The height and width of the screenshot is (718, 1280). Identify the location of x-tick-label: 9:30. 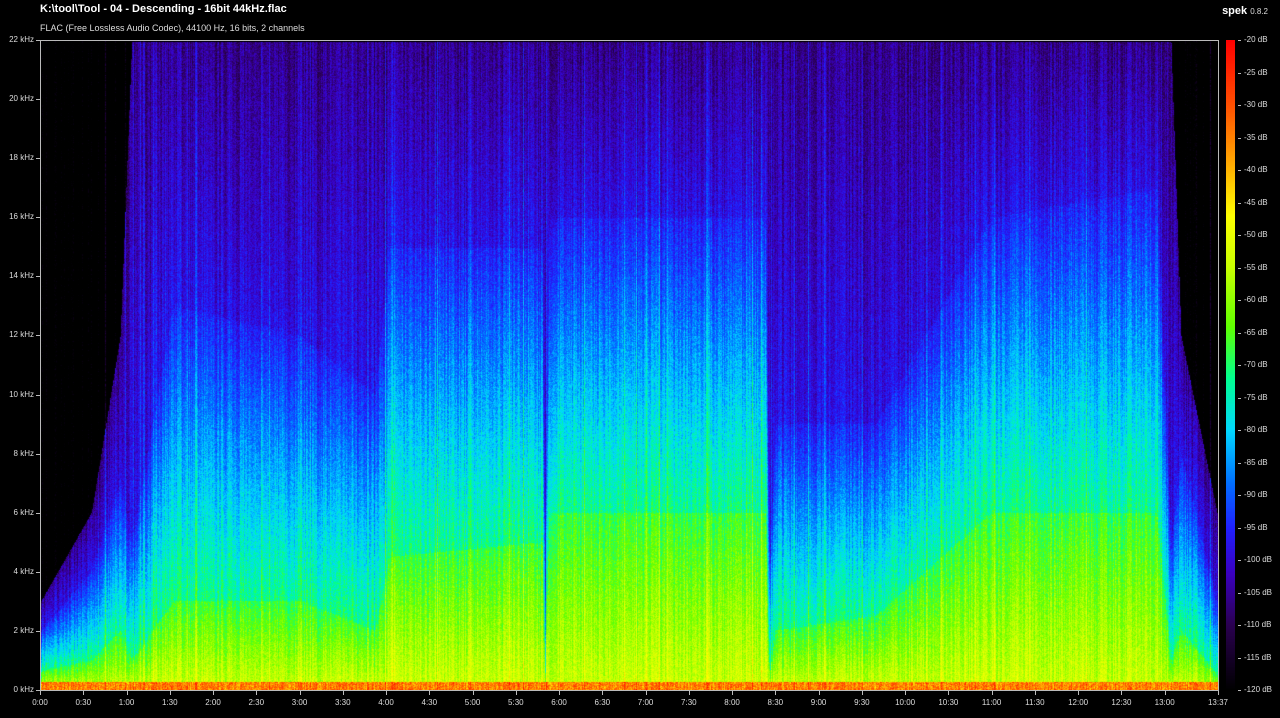
(862, 702).